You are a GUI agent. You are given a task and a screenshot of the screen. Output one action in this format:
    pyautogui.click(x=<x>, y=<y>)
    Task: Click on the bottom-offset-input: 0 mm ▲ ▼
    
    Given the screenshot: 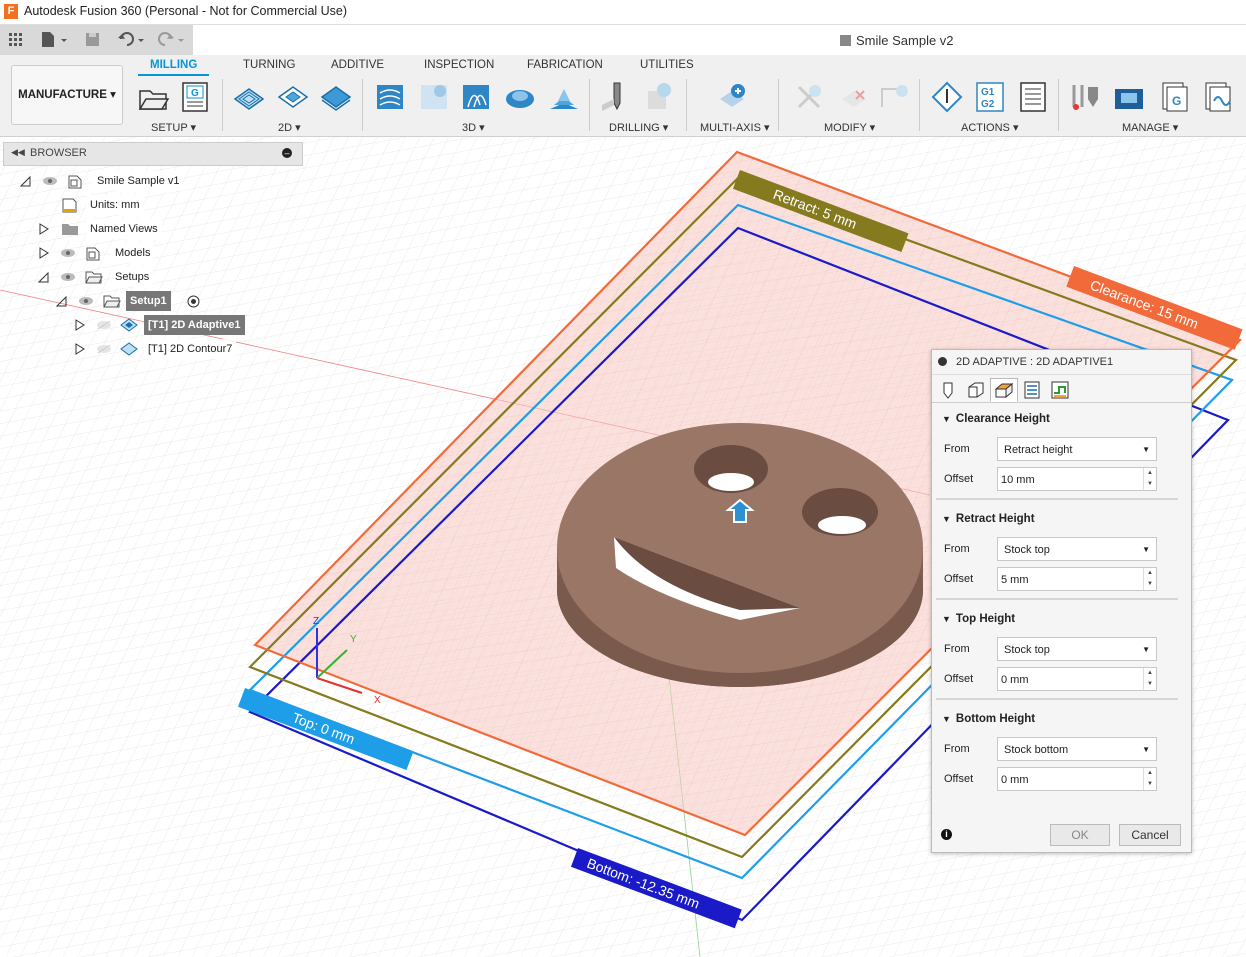 What is the action you would take?
    pyautogui.click(x=1077, y=779)
    